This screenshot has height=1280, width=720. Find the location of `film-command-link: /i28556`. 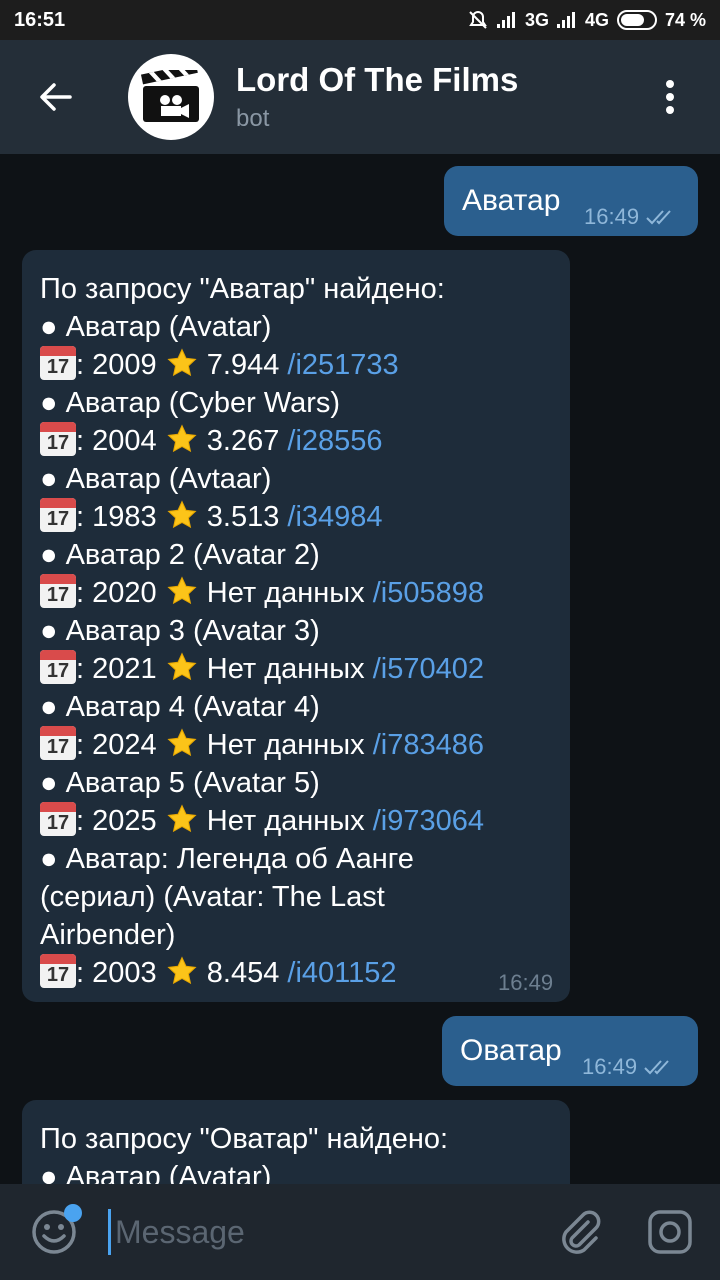

film-command-link: /i28556 is located at coordinates (334, 441).